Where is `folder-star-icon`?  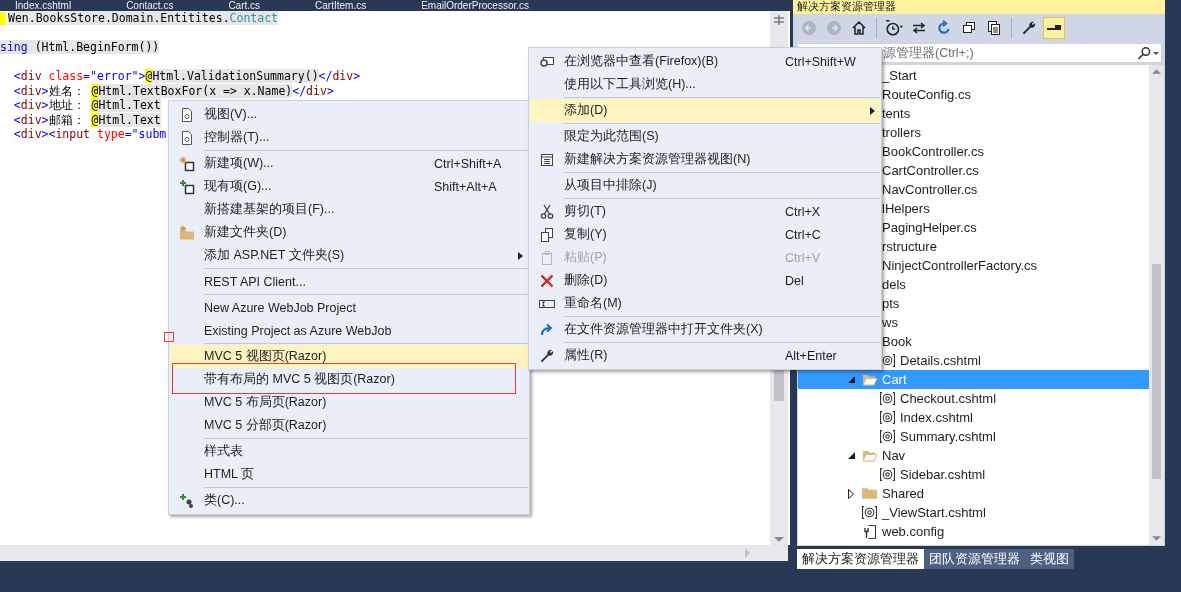
folder-star-icon is located at coordinates (187, 232).